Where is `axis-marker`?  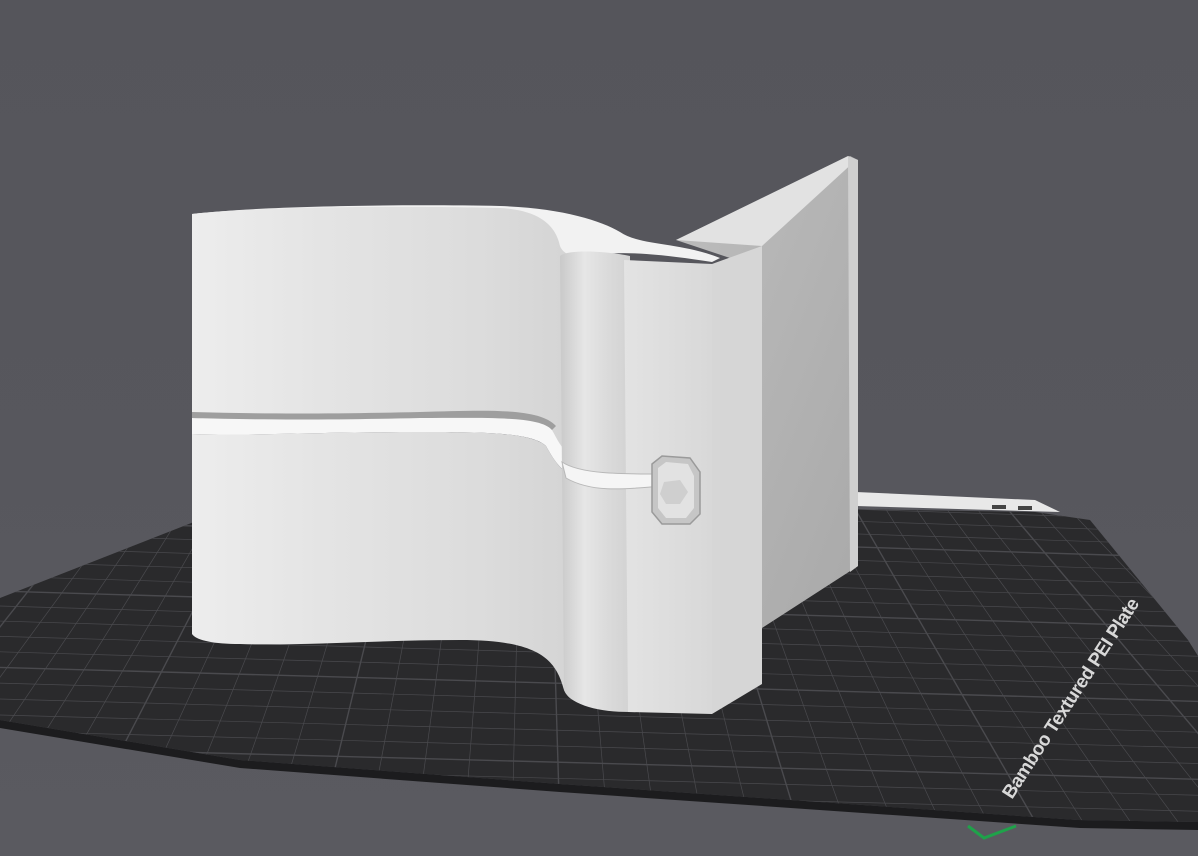 axis-marker is located at coordinates (992, 832).